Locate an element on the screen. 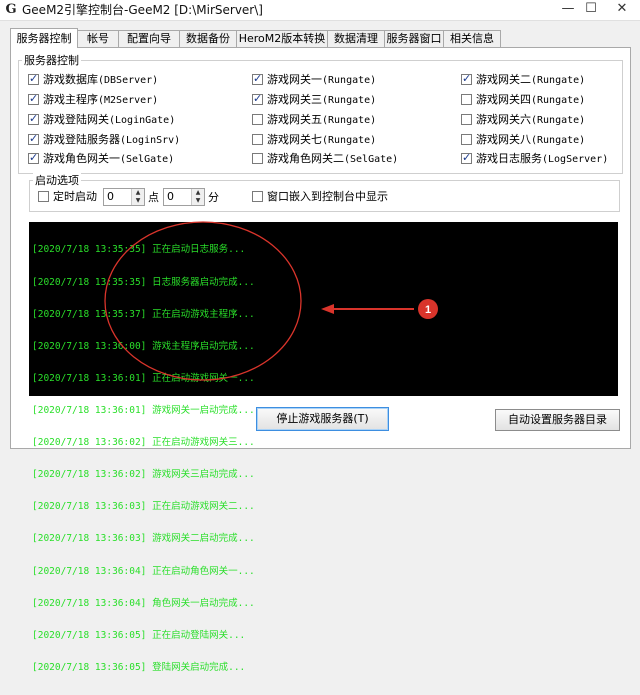  minute-value: 0 is located at coordinates (170, 197).